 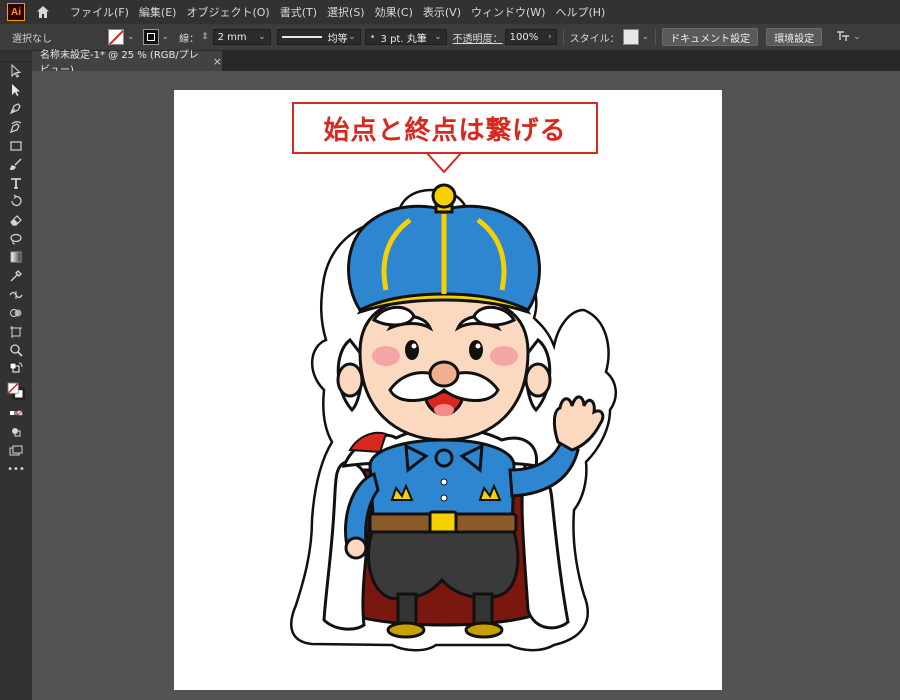 What do you see at coordinates (16, 432) in the screenshot?
I see `draw-mode-icon` at bounding box center [16, 432].